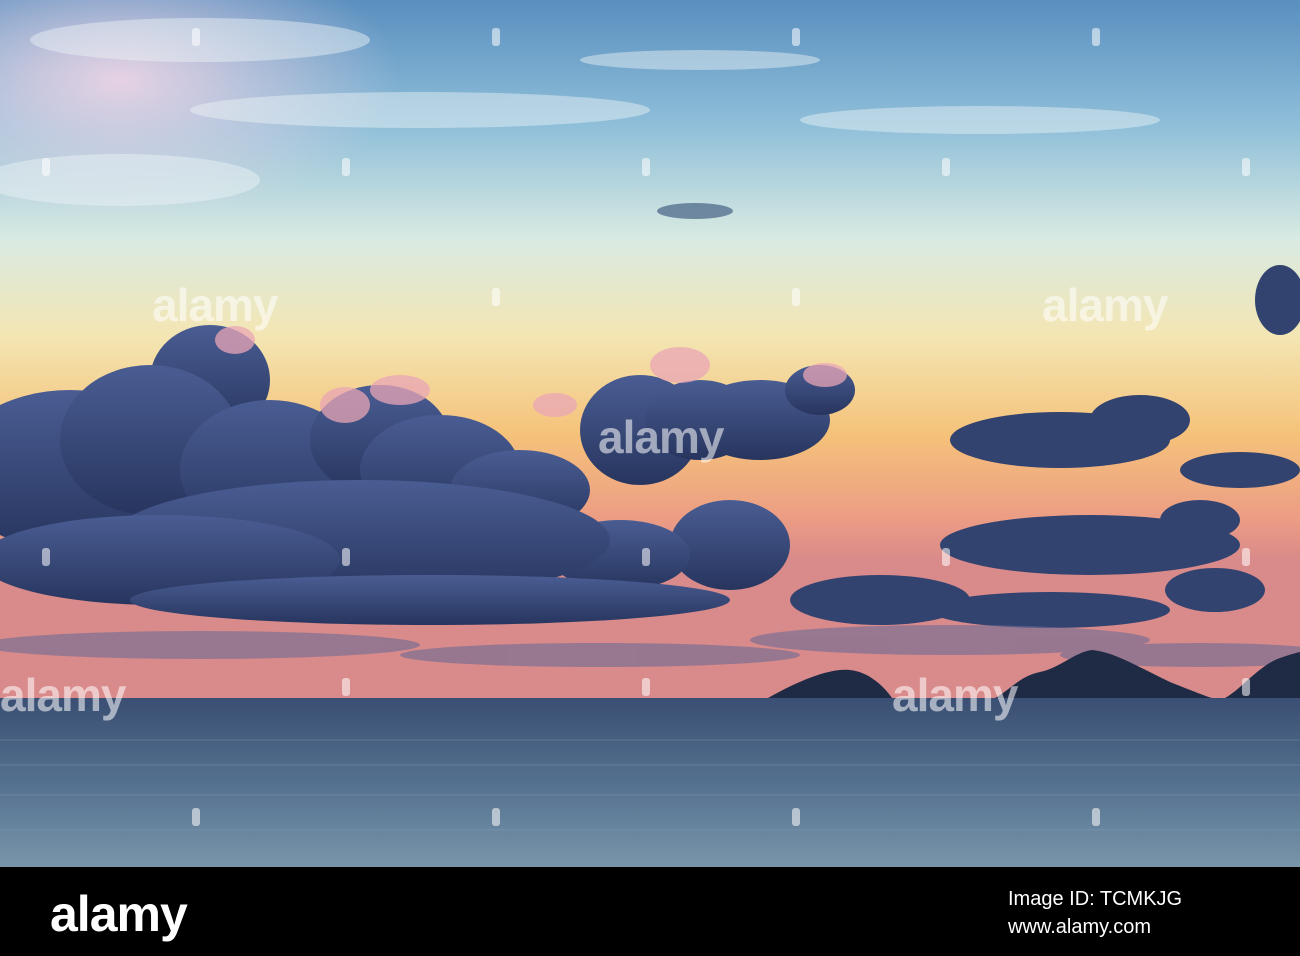 The height and width of the screenshot is (956, 1300). What do you see at coordinates (650, 911) in the screenshot?
I see `footer-bar: alamy` at bounding box center [650, 911].